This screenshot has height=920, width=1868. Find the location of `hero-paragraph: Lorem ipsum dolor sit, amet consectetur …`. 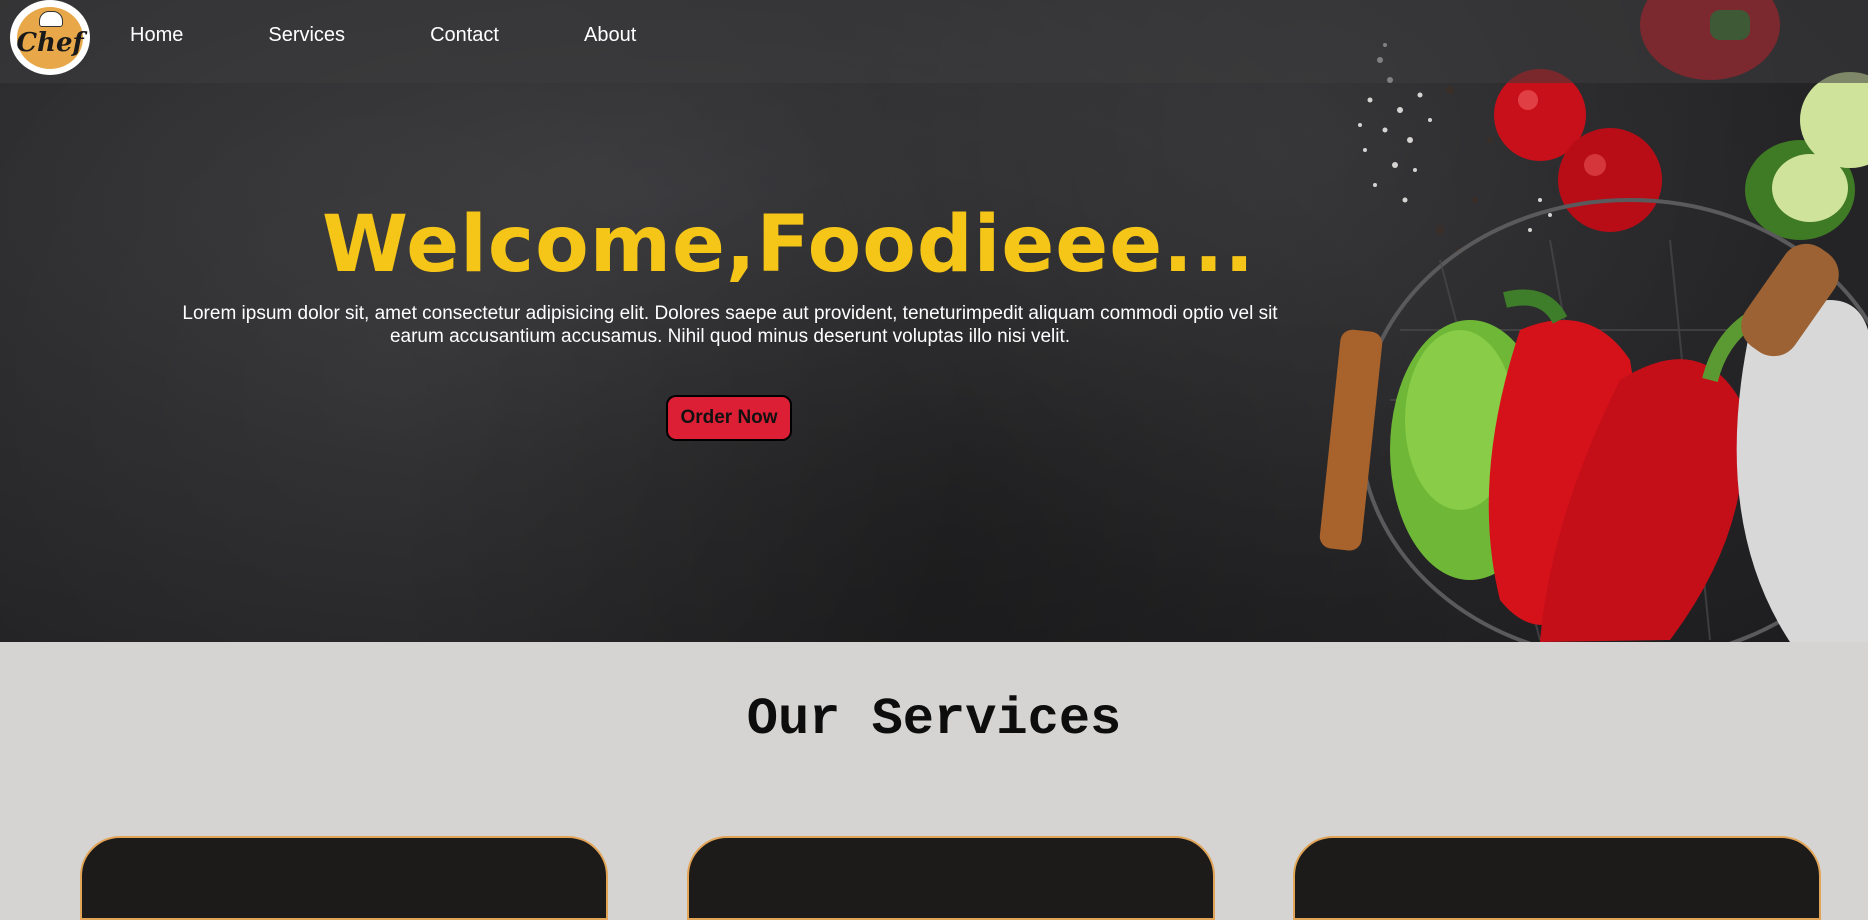

hero-paragraph: Lorem ipsum dolor sit, amet consectetur … is located at coordinates (730, 325).